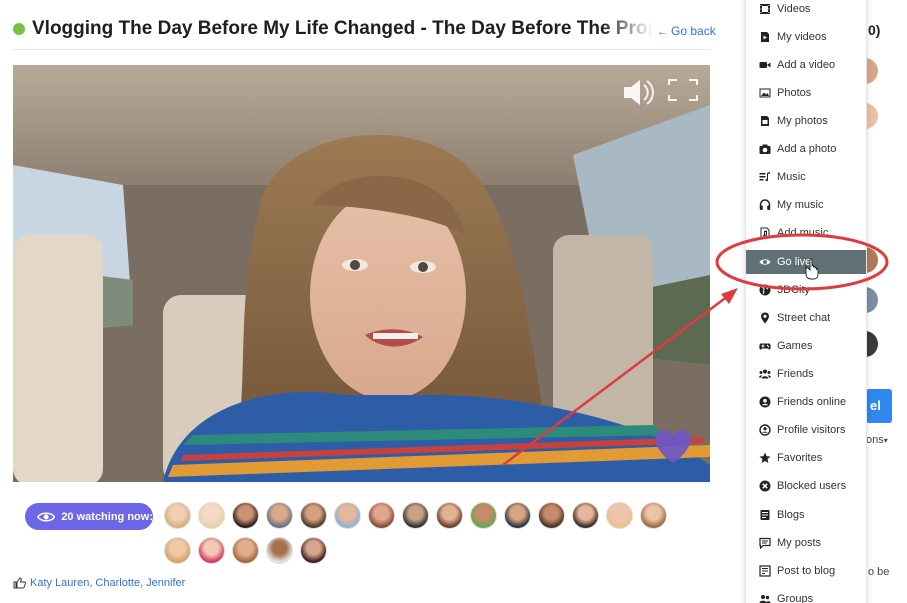 This screenshot has width=907, height=603. Describe the element at coordinates (802, 37) in the screenshot. I see `menu-item-label: My videos` at that location.